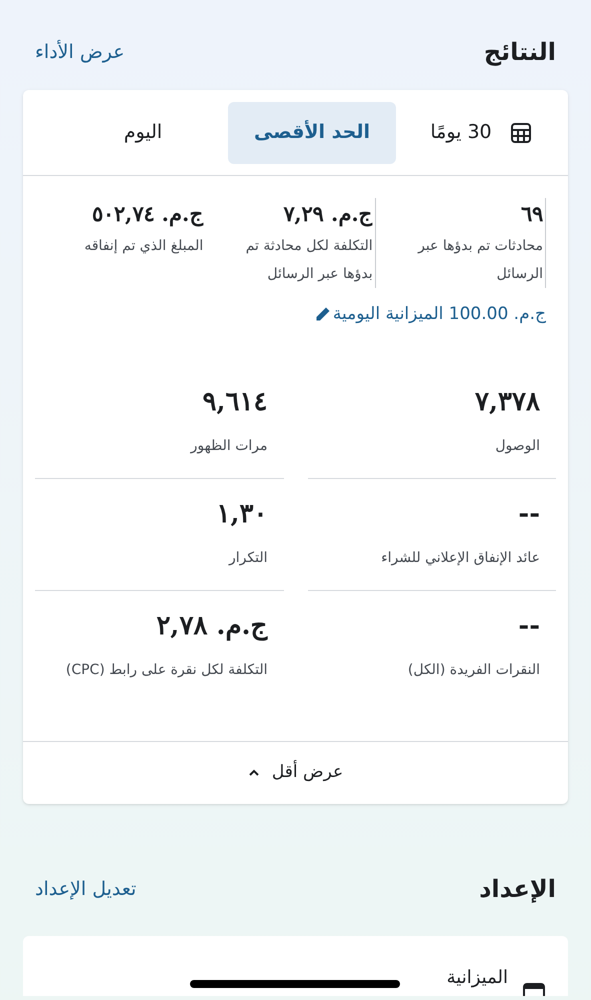 Image resolution: width=591 pixels, height=1000 pixels. I want to click on metric-value: ج.م. ٢,٧٨, so click(211, 626).